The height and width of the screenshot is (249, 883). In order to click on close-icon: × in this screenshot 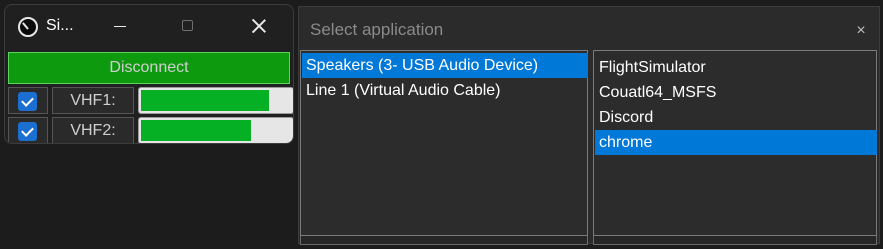, I will do `click(861, 31)`.